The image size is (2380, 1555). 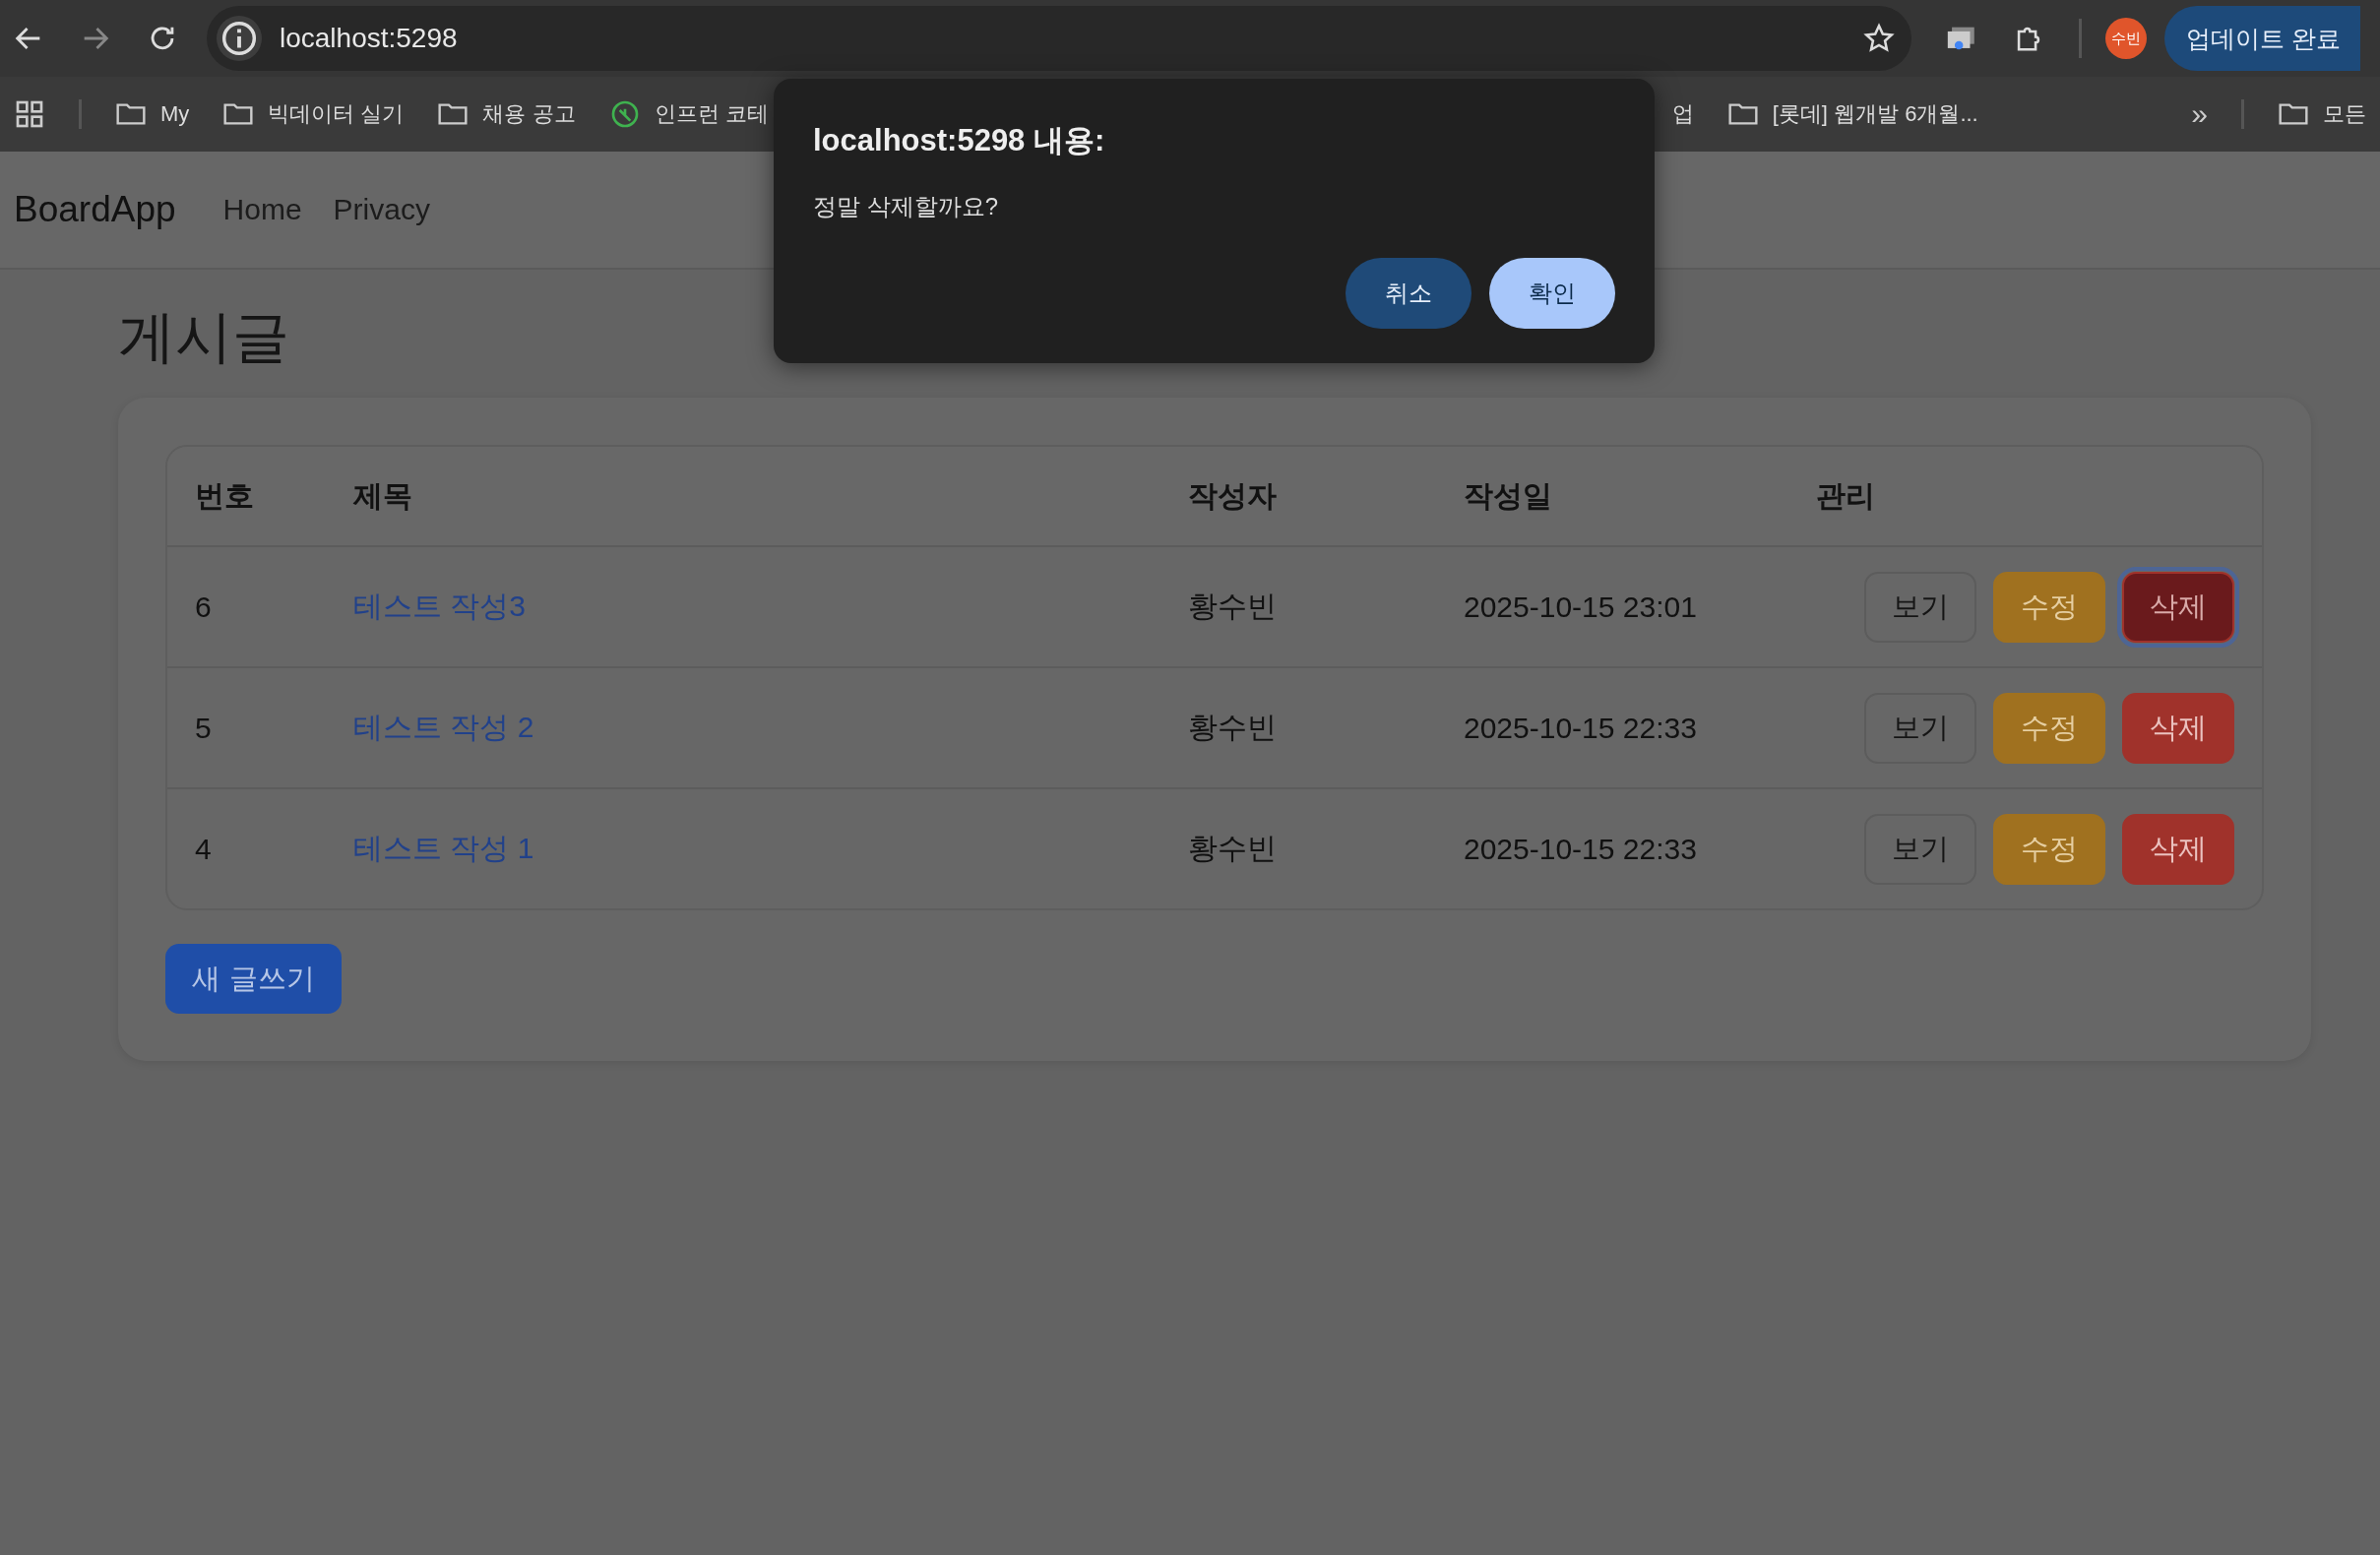 What do you see at coordinates (1232, 496) in the screenshot?
I see `column-header: 작성자` at bounding box center [1232, 496].